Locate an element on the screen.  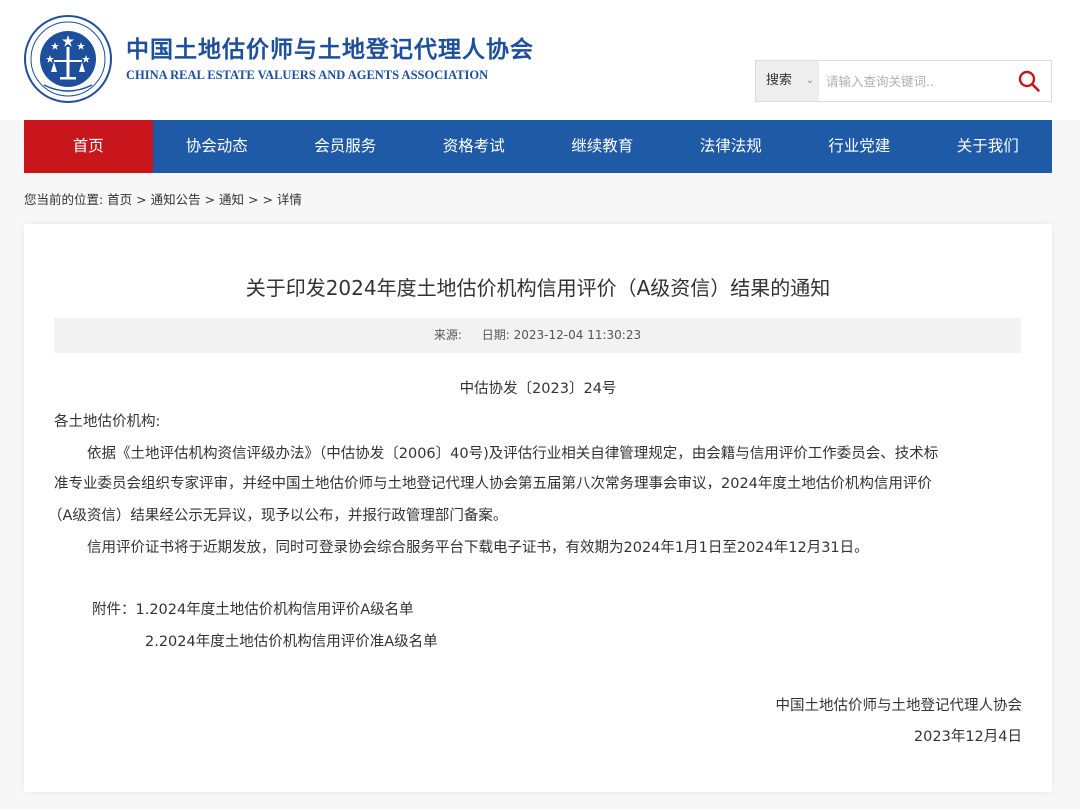
nav-item-news: 协会动态 is located at coordinates (217, 146).